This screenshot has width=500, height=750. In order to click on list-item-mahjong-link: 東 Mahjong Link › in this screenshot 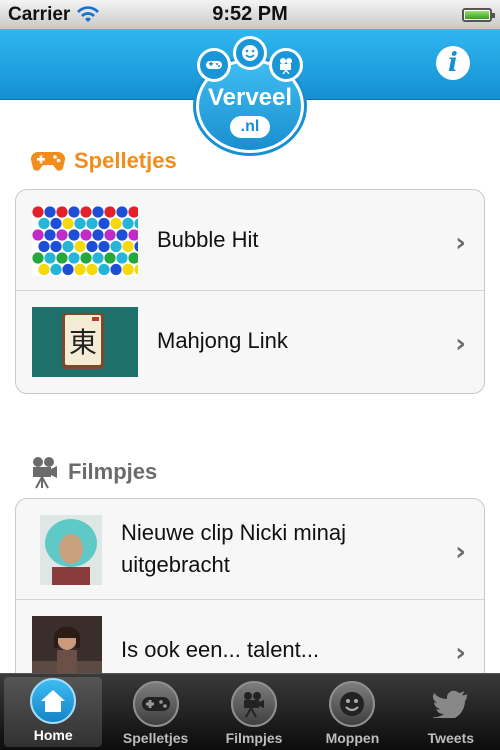, I will do `click(250, 341)`.